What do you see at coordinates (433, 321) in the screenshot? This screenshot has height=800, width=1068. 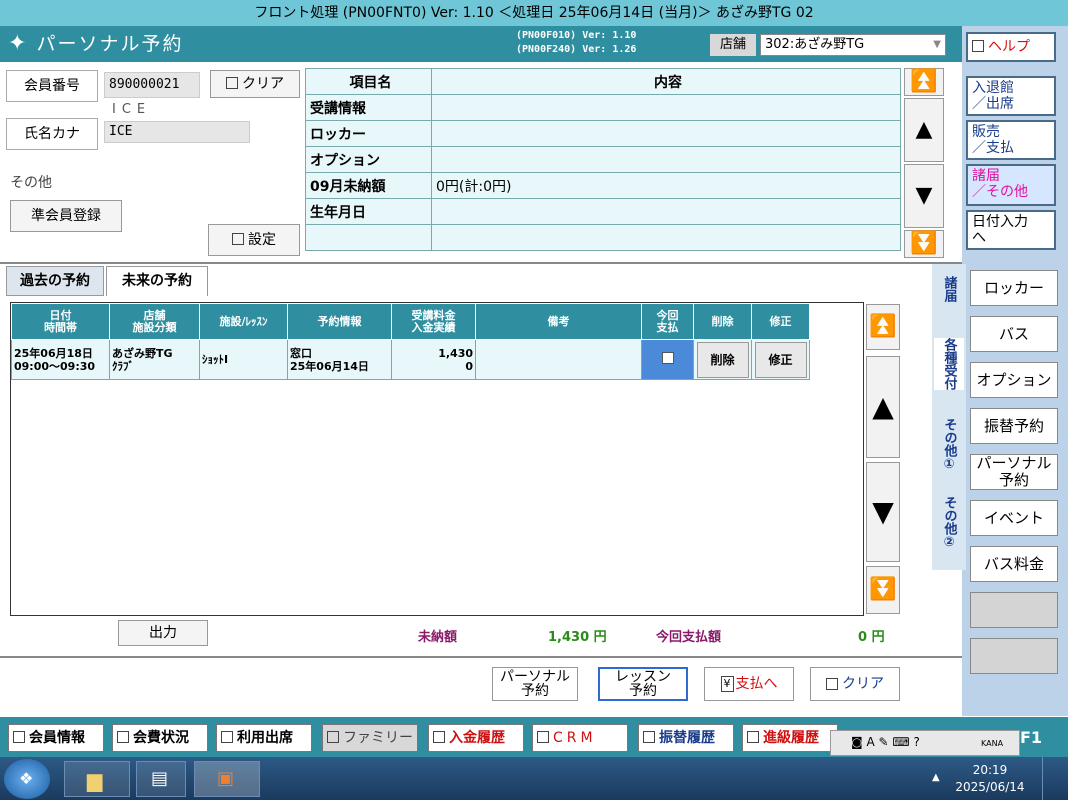 I see `col-fee: 受講料金 入金実績` at bounding box center [433, 321].